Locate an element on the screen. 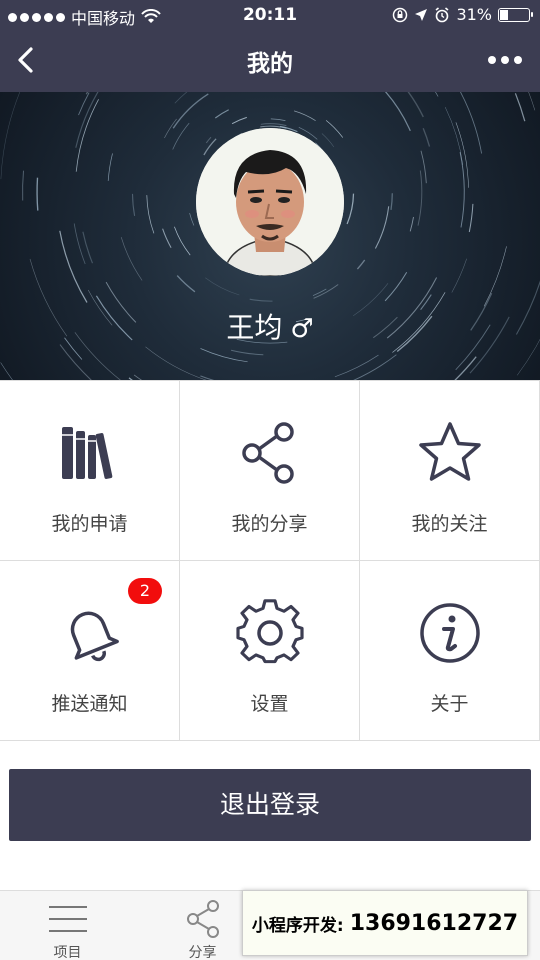 This screenshot has width=540, height=960. avatar-portrait-icon is located at coordinates (270, 202).